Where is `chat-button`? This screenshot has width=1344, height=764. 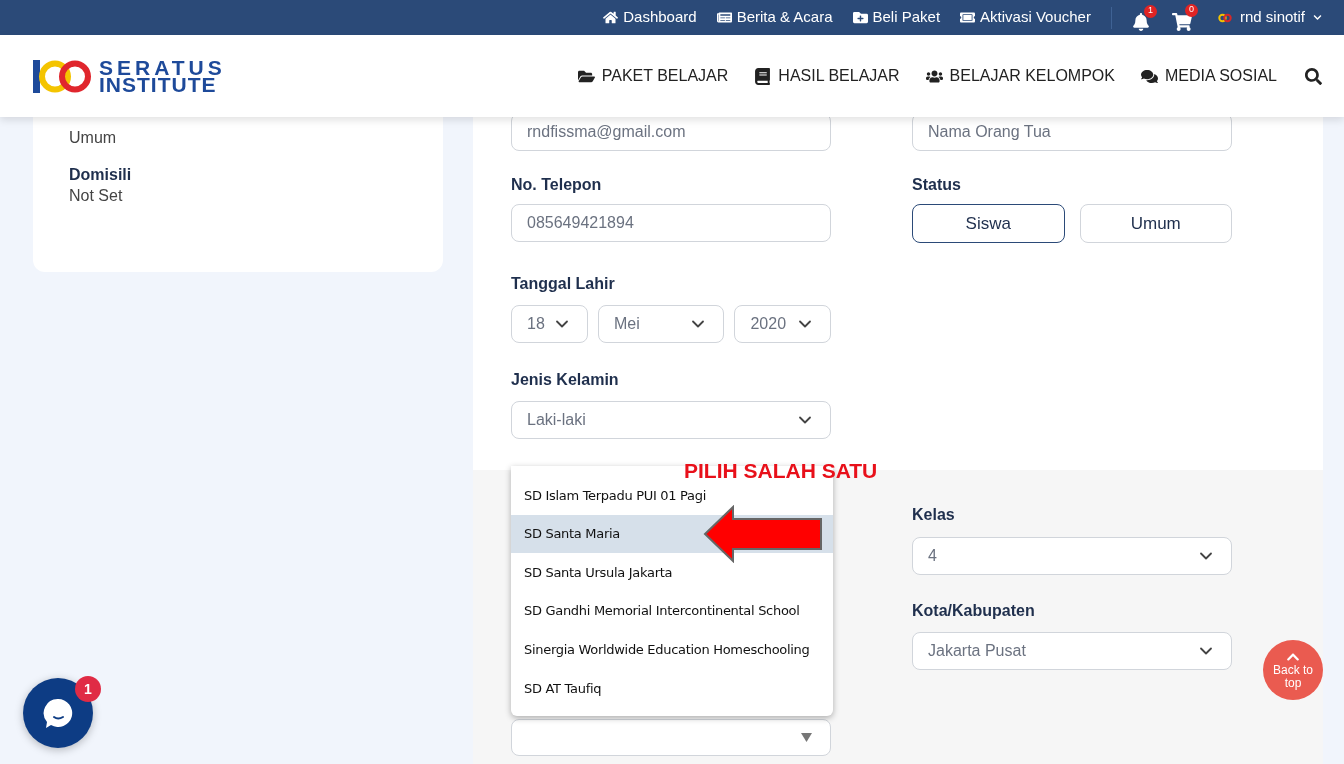 chat-button is located at coordinates (58, 713).